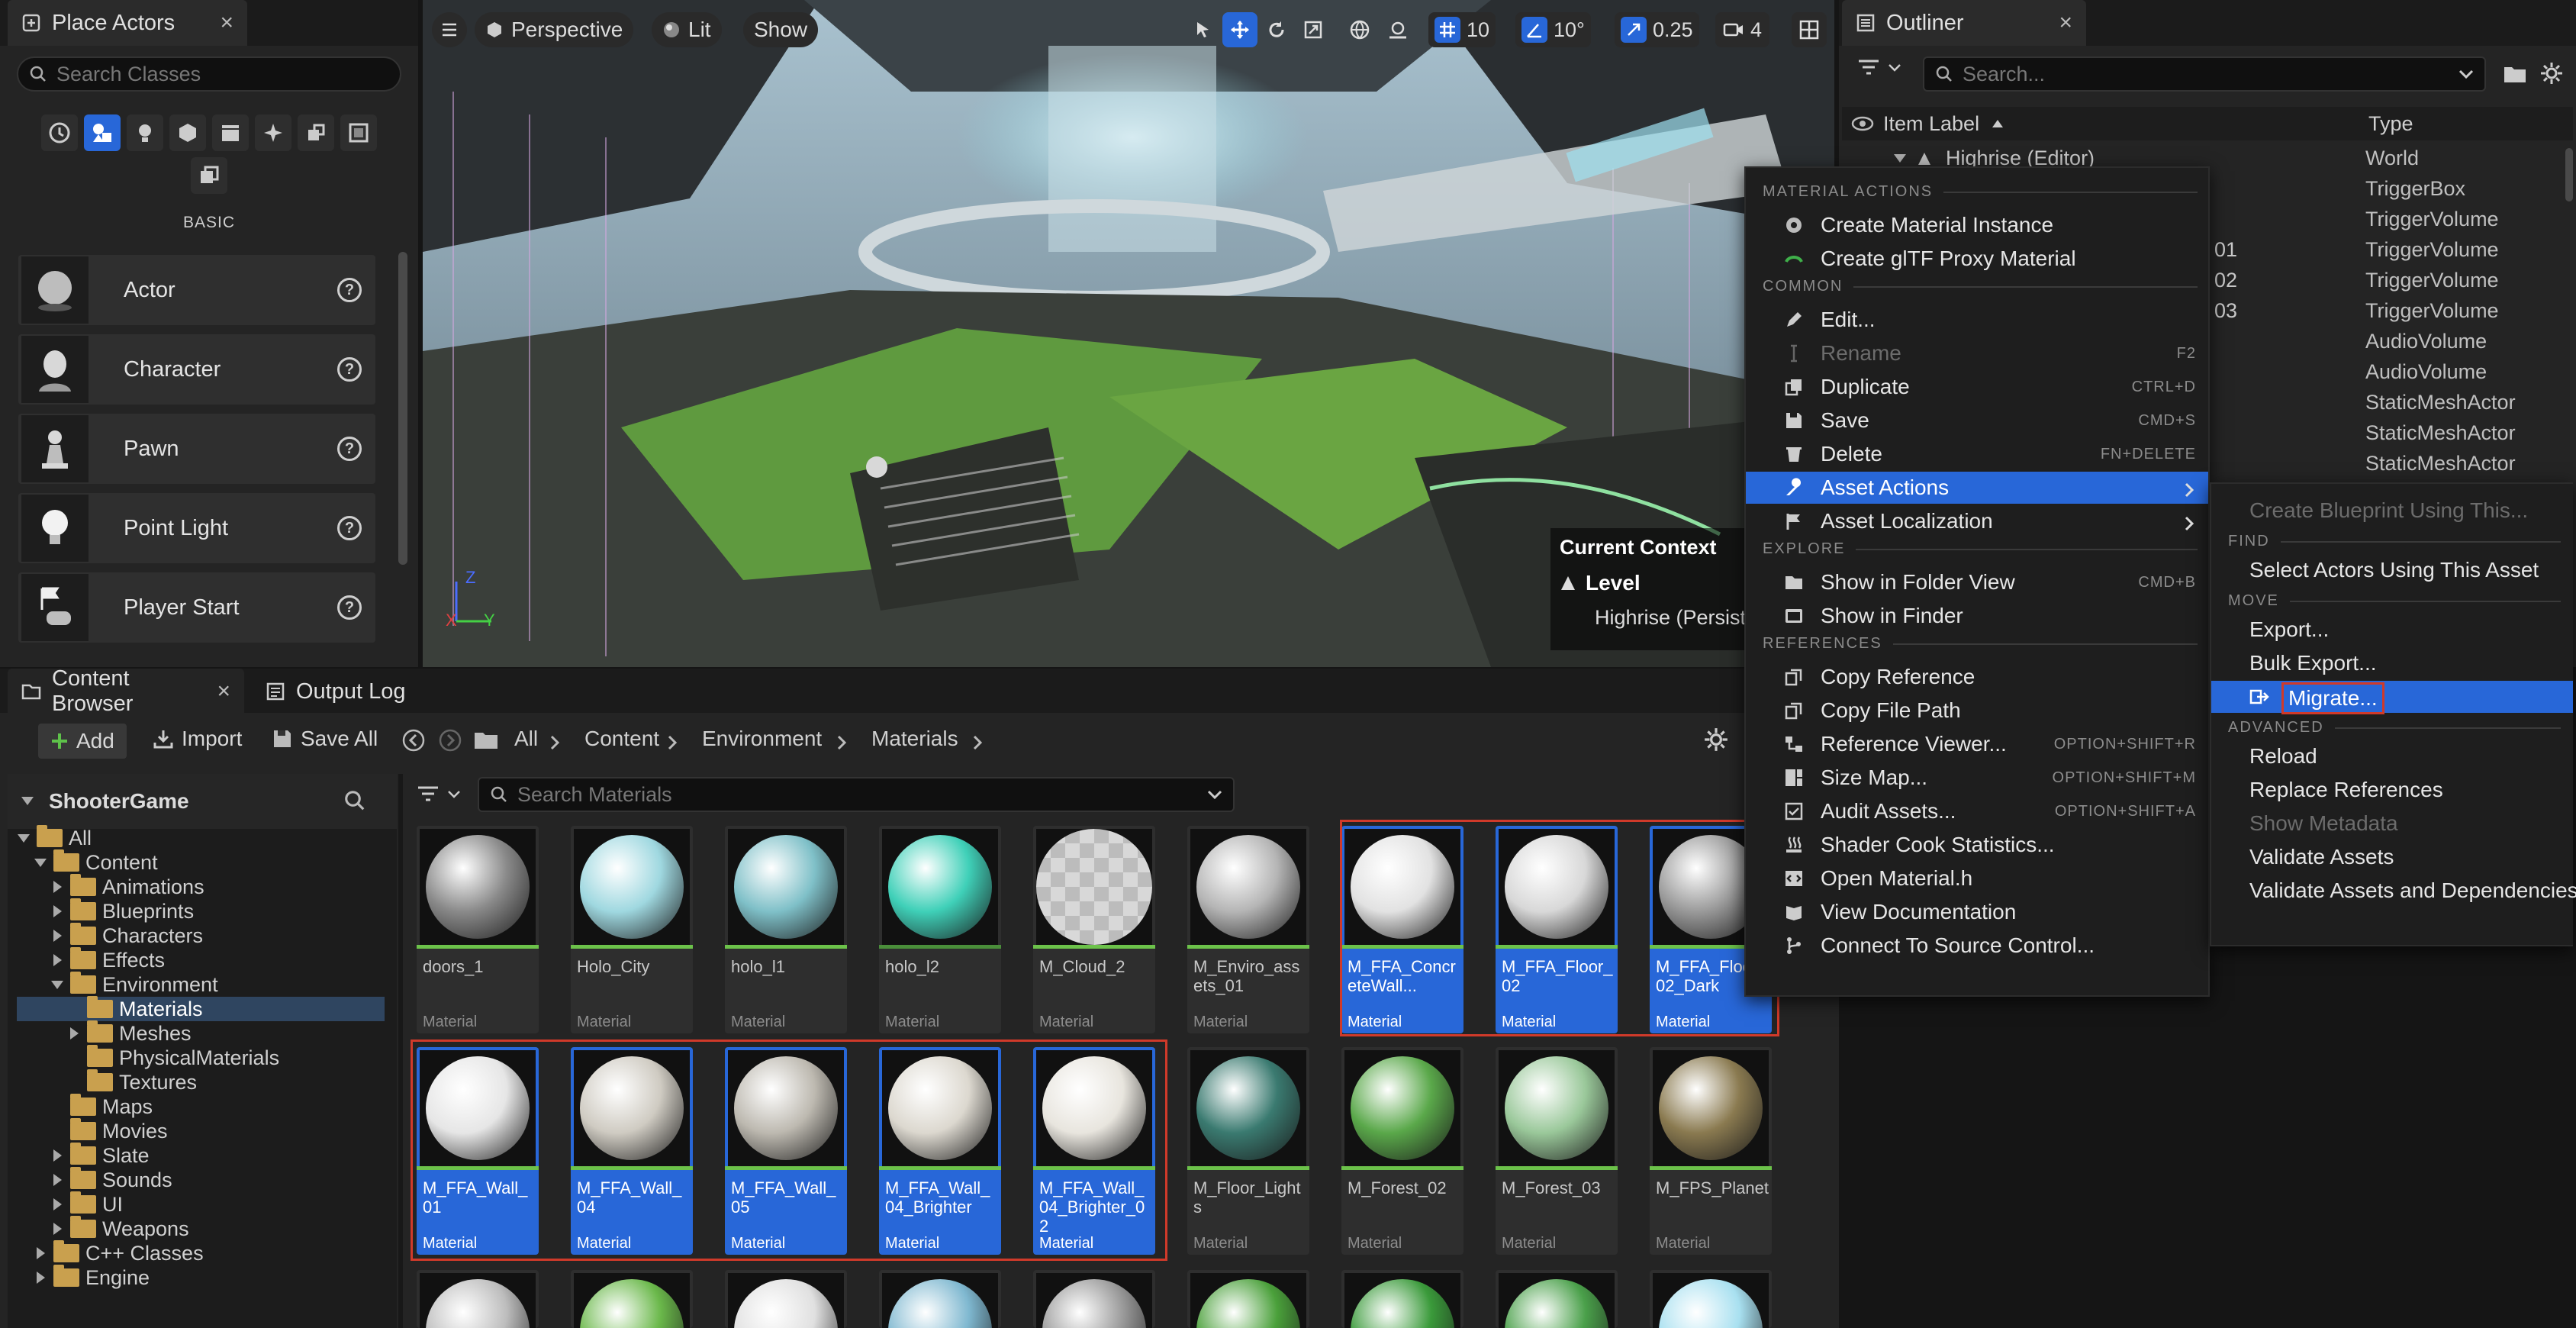 The height and width of the screenshot is (1328, 2576). What do you see at coordinates (325, 739) in the screenshot?
I see `save-all-button: Save All` at bounding box center [325, 739].